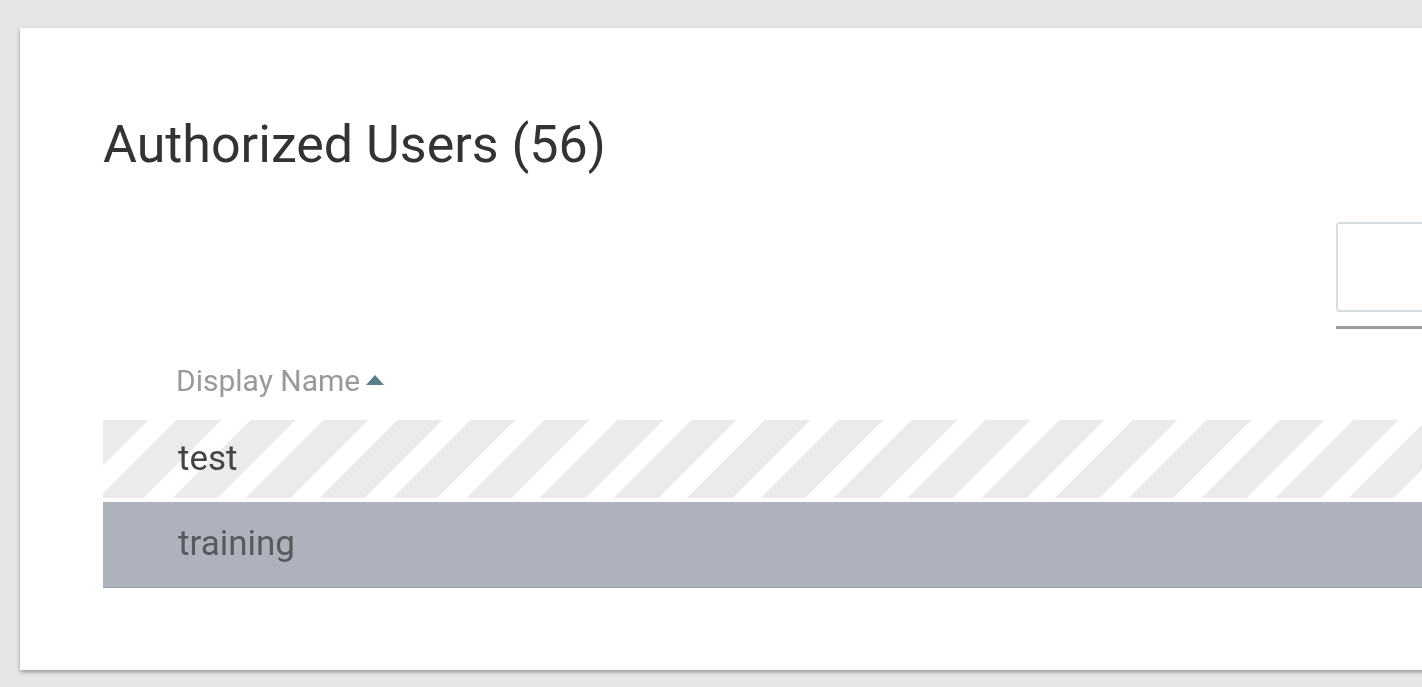  What do you see at coordinates (208, 458) in the screenshot?
I see `table-cell-text: test` at bounding box center [208, 458].